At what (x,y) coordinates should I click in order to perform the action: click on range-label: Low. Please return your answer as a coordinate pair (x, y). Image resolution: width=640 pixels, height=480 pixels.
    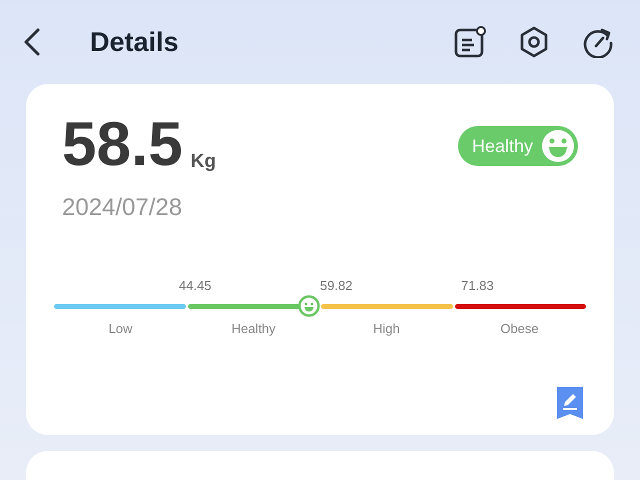
    Looking at the image, I should click on (120, 329).